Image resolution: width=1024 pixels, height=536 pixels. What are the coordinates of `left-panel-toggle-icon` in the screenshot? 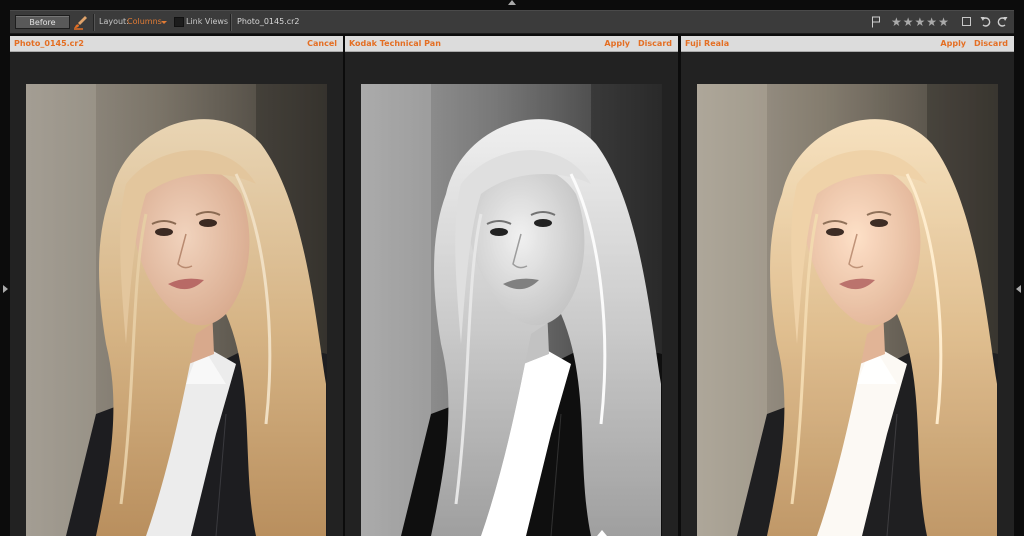 It's located at (5, 289).